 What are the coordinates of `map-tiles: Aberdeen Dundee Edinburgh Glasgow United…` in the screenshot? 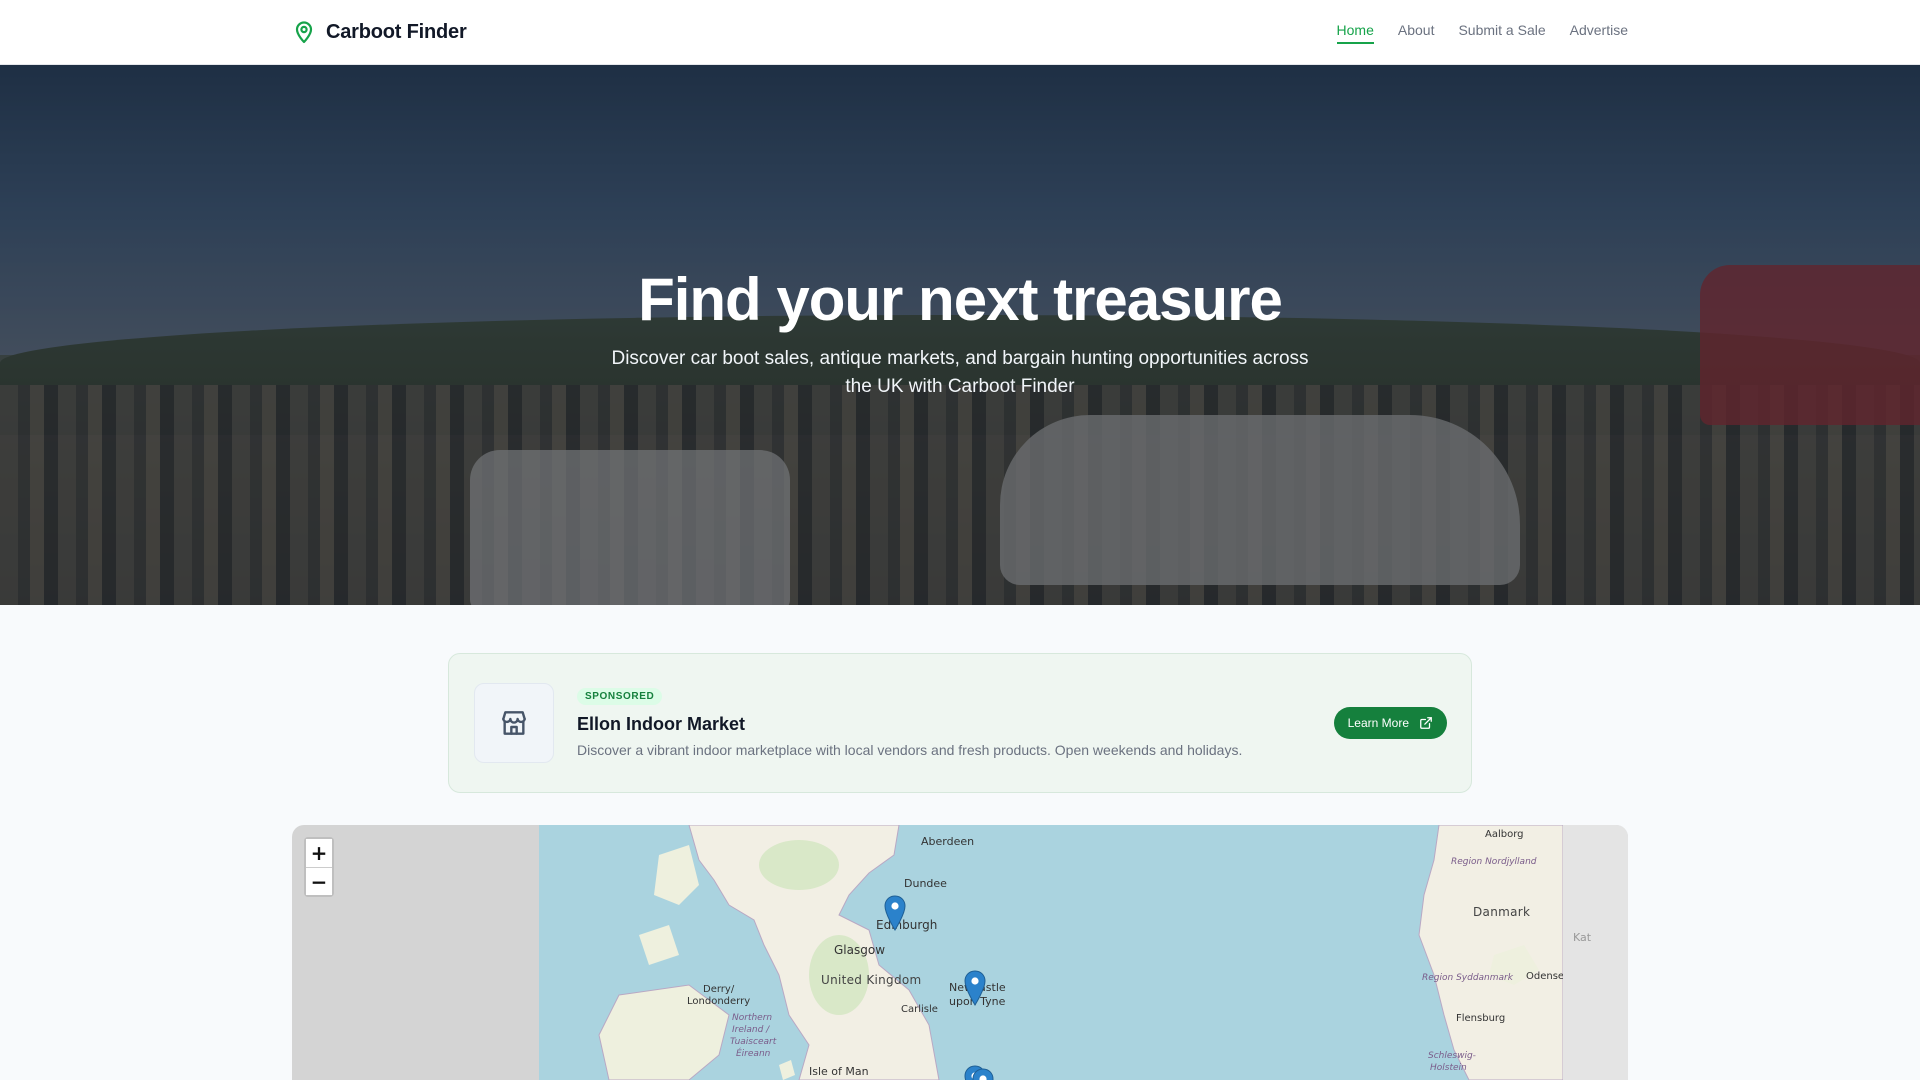 It's located at (1051, 952).